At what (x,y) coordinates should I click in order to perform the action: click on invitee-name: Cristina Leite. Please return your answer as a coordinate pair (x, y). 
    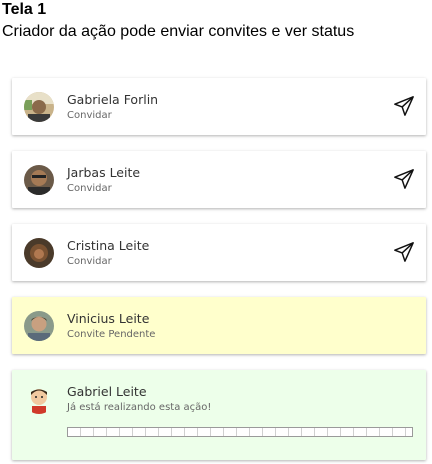
    Looking at the image, I should click on (108, 245).